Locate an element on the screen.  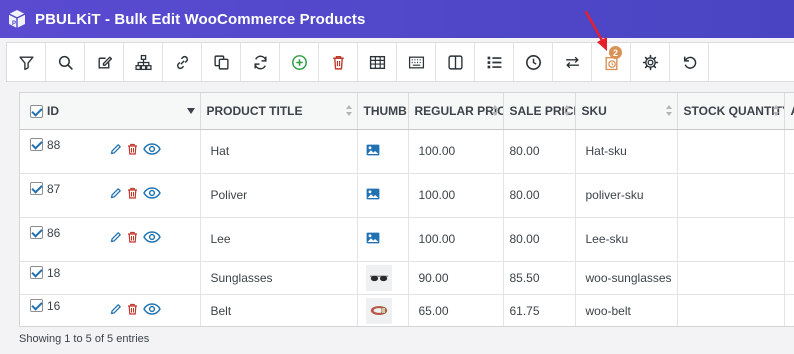
table-view-button is located at coordinates (377, 62).